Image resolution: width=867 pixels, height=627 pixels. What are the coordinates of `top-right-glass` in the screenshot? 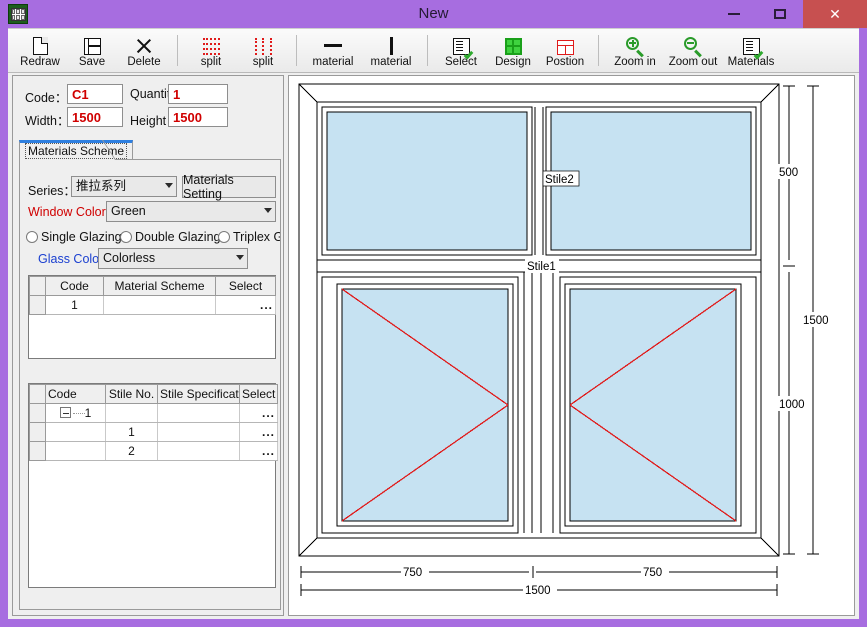 It's located at (651, 181).